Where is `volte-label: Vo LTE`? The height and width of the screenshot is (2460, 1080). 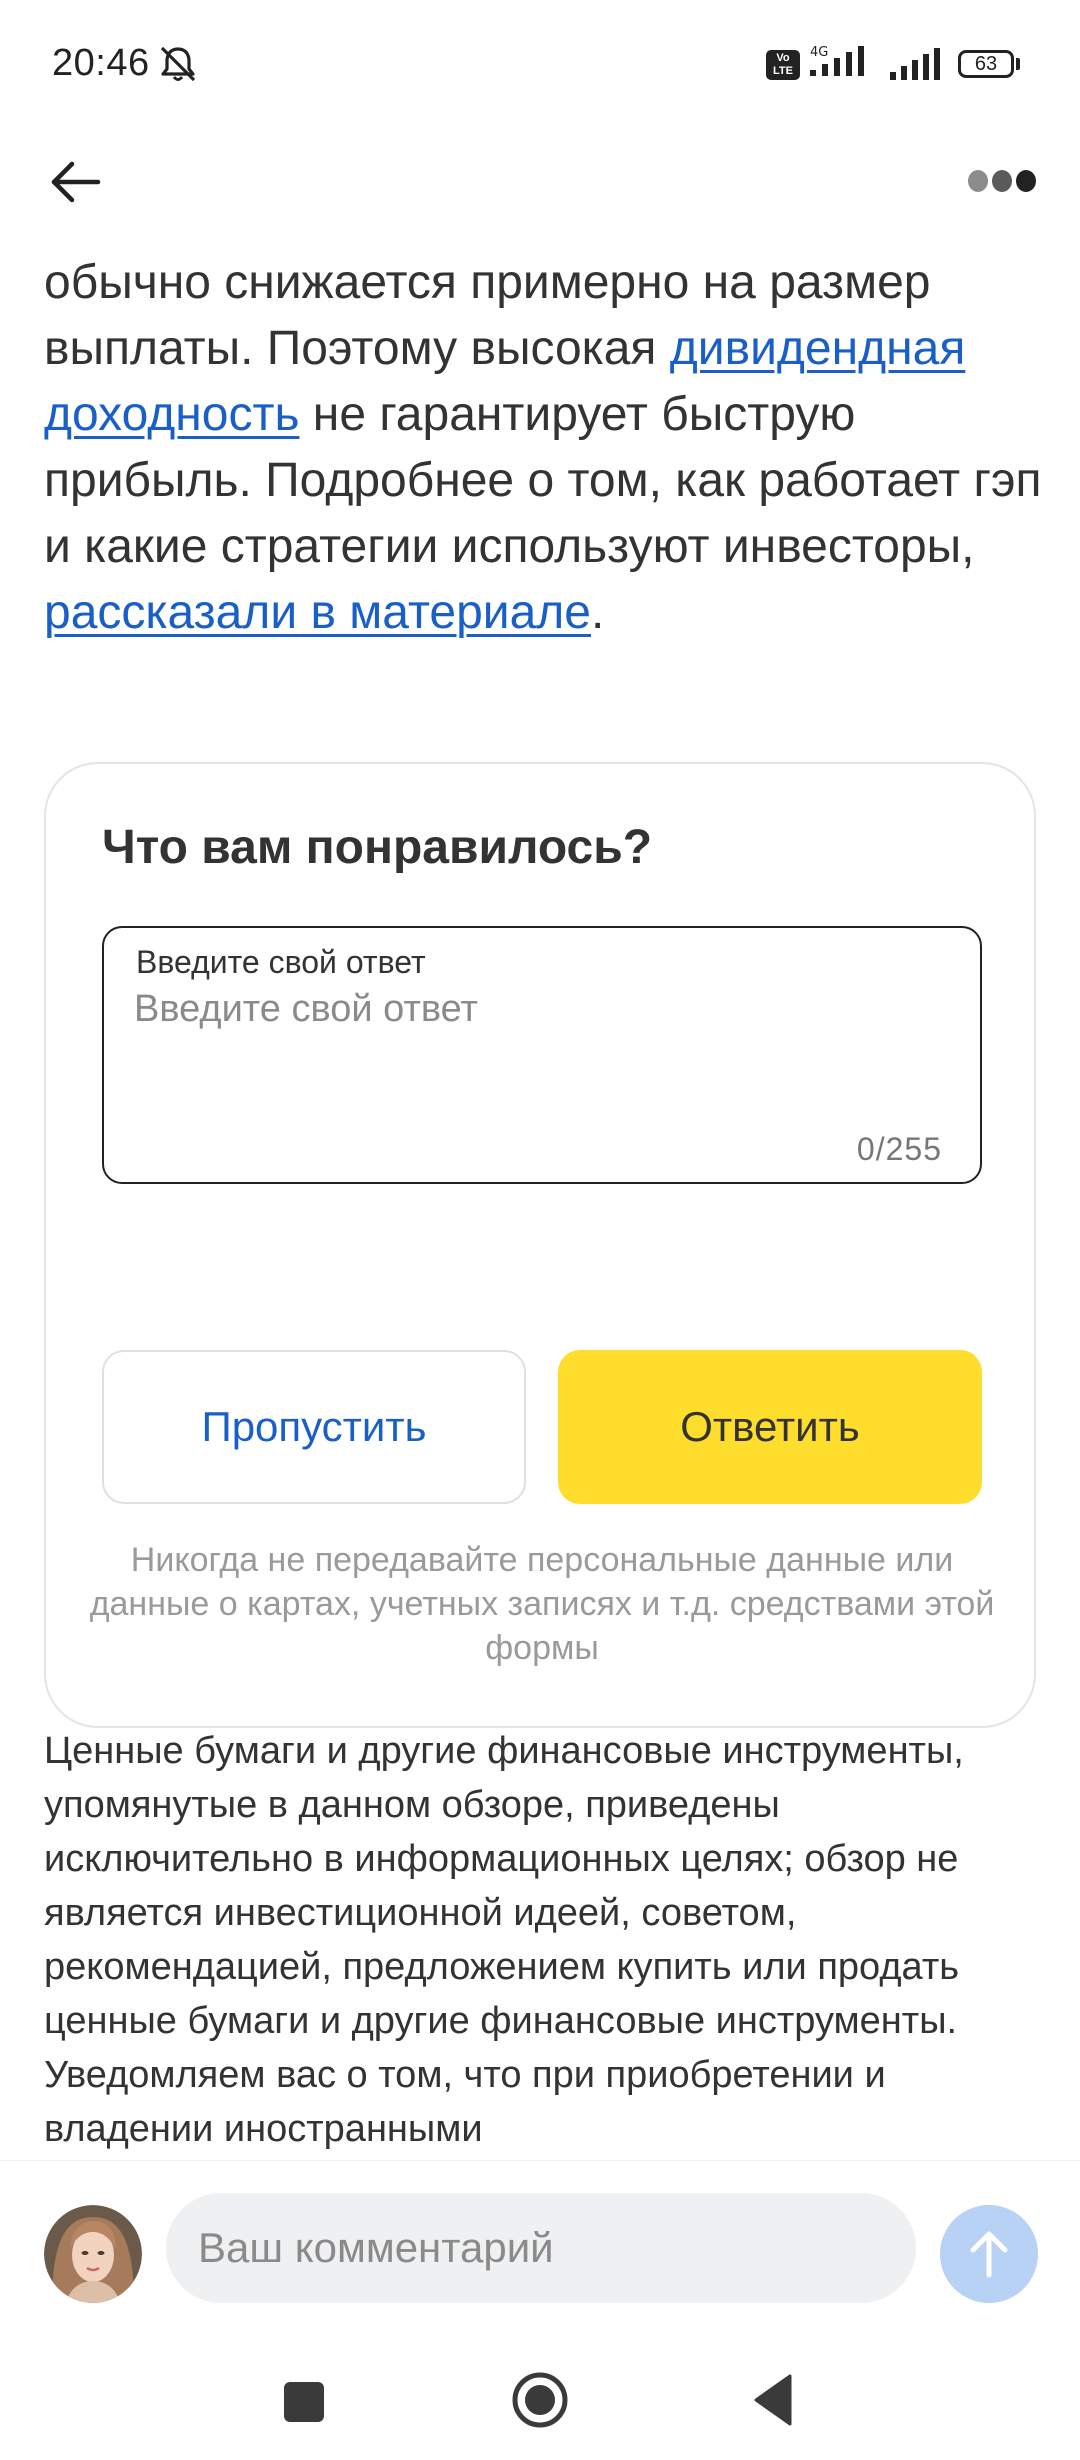 volte-label: Vo LTE is located at coordinates (783, 64).